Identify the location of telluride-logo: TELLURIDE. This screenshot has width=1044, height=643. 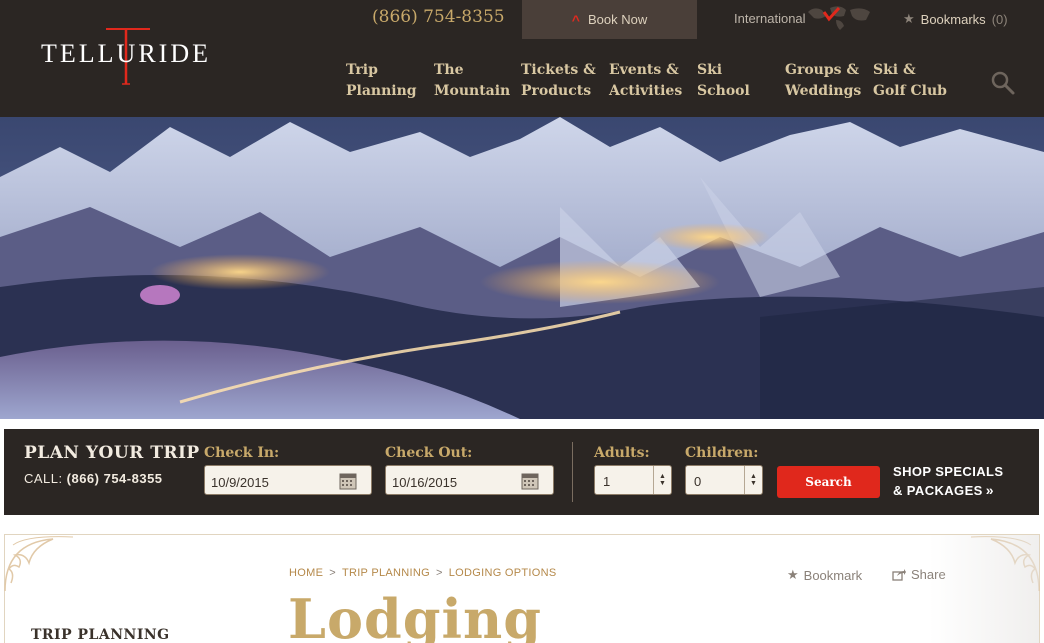
(126, 58).